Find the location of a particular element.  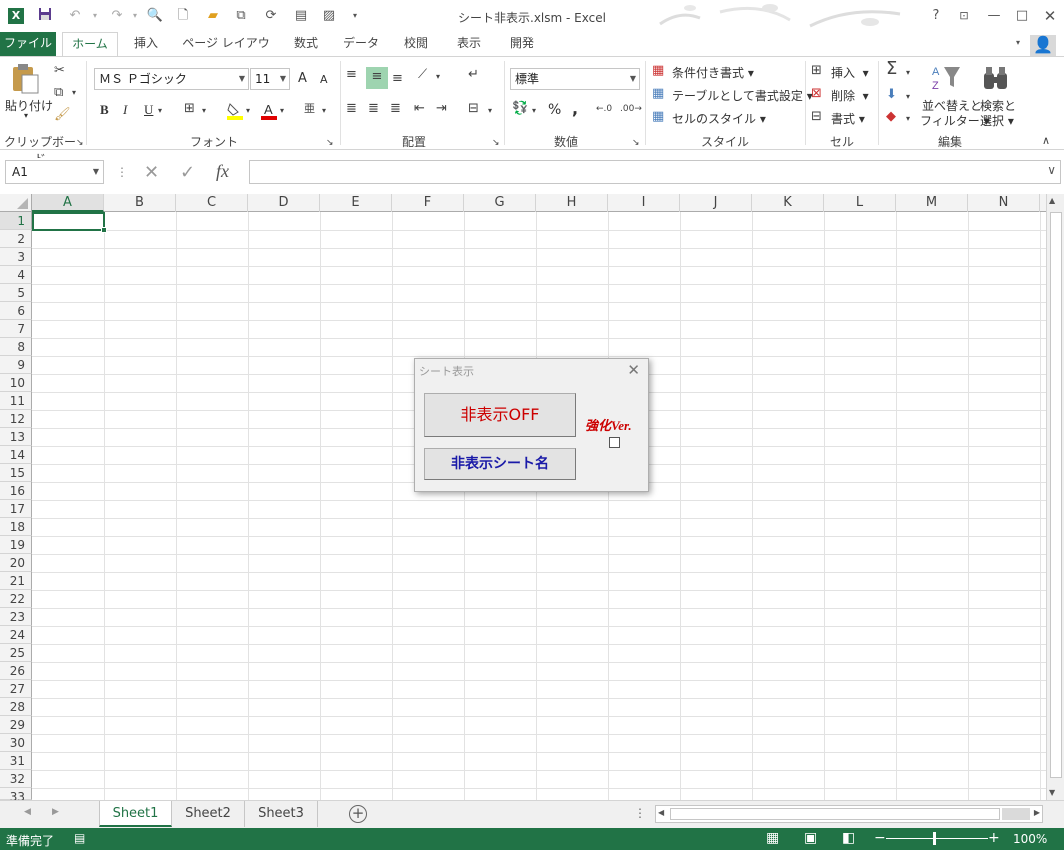

column-header-B: B is located at coordinates (140, 203).